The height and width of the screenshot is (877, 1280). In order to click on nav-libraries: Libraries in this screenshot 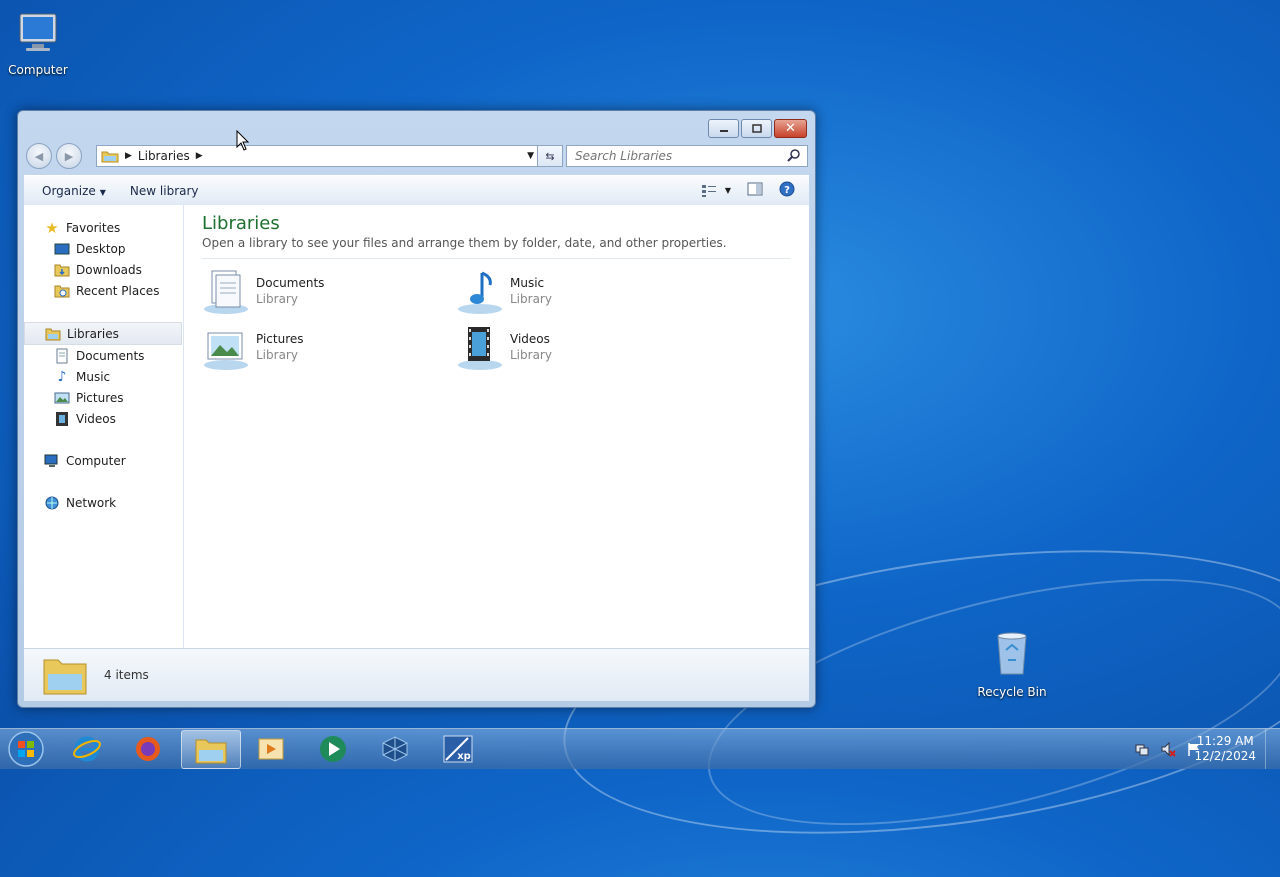, I will do `click(103, 333)`.